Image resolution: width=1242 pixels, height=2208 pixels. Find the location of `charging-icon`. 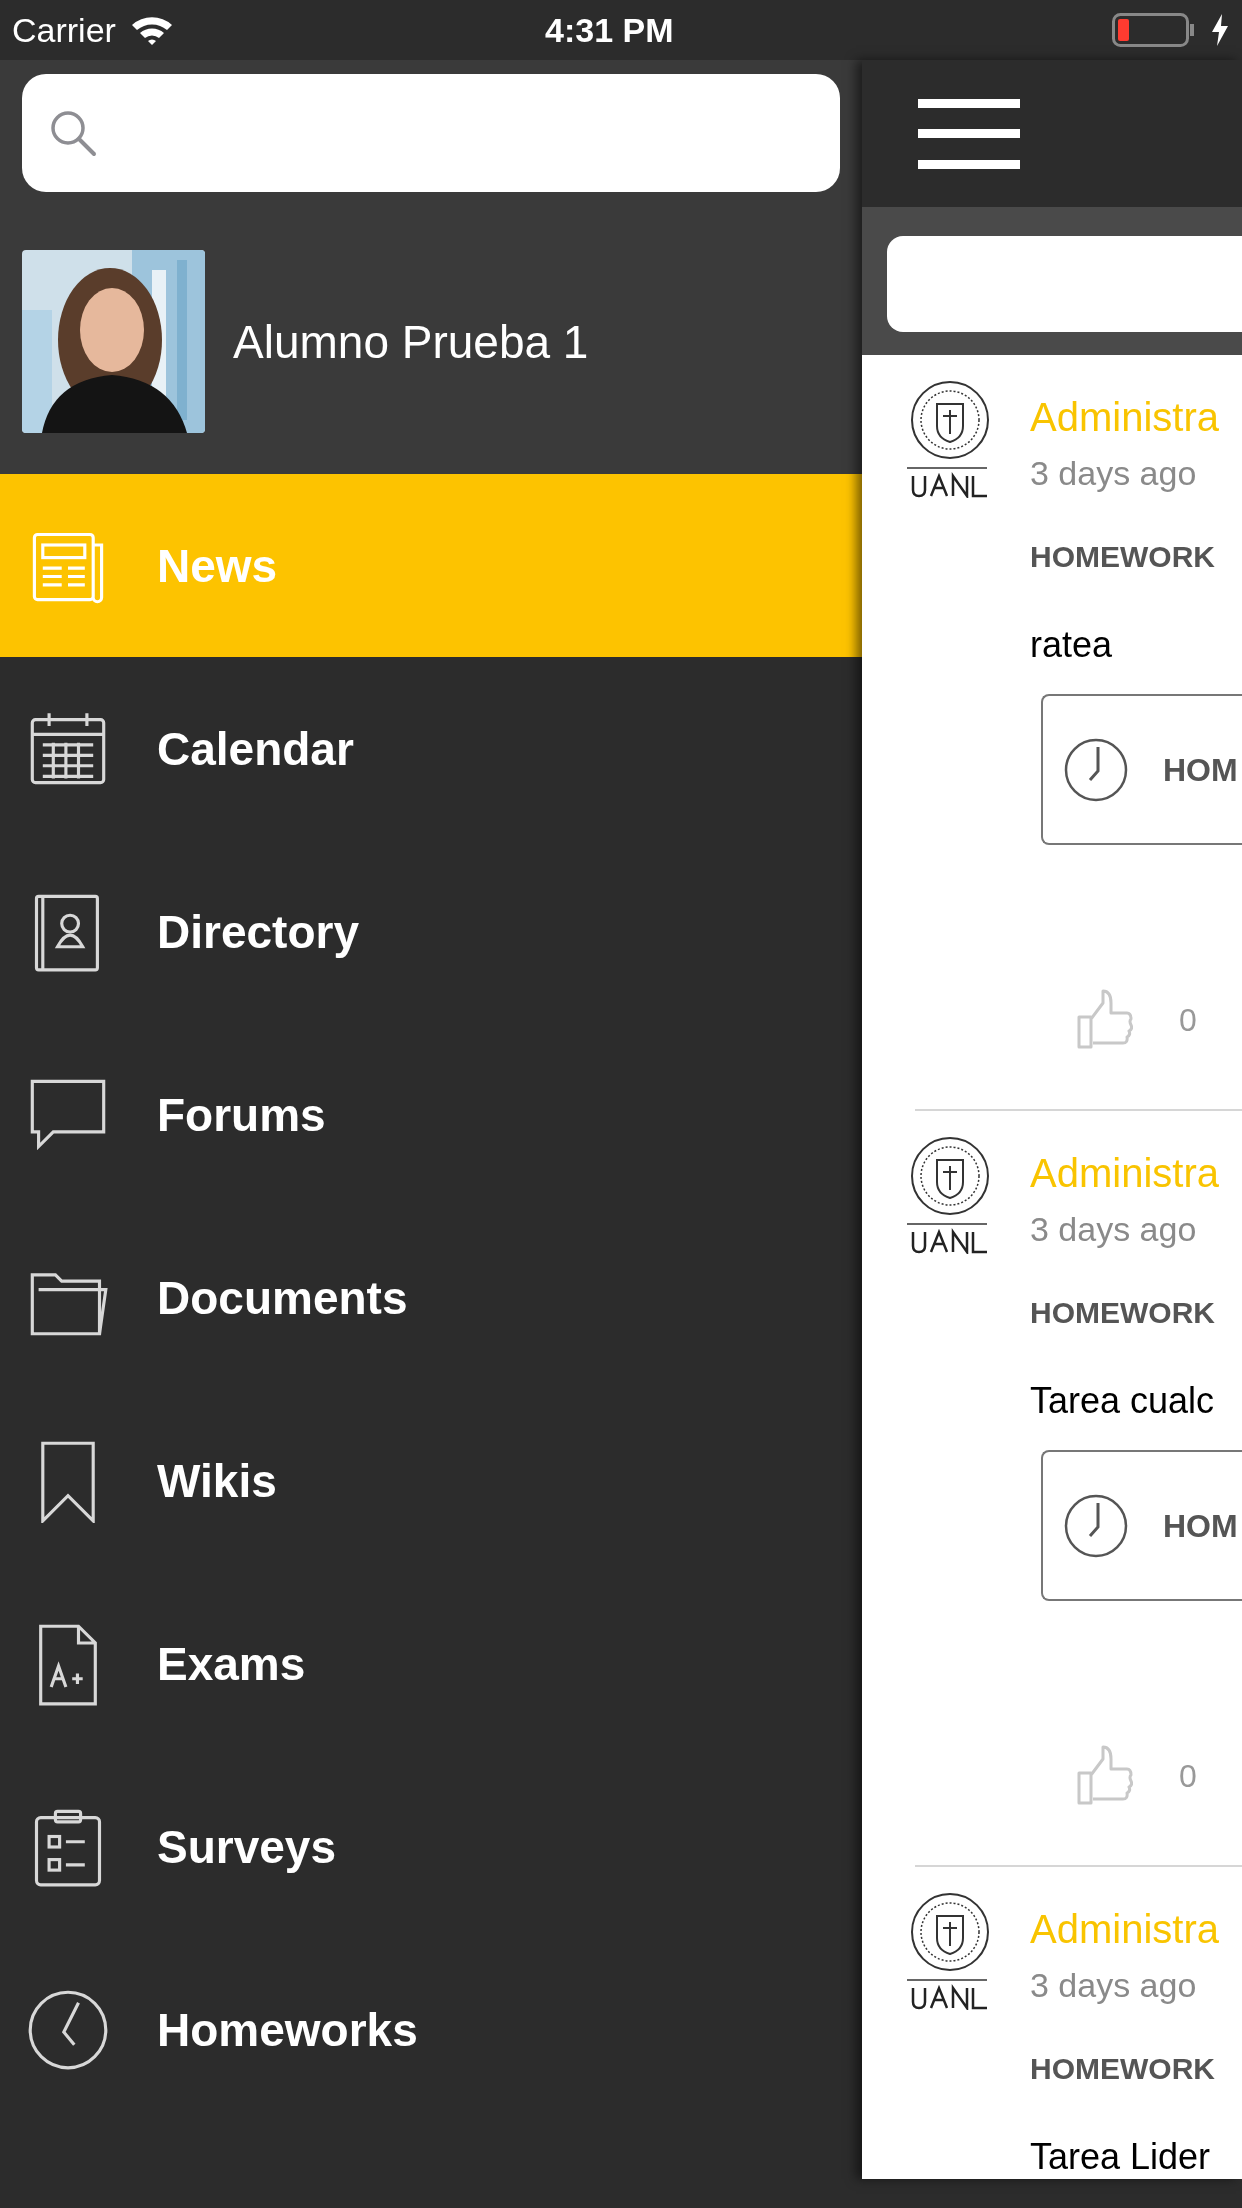

charging-icon is located at coordinates (1220, 30).